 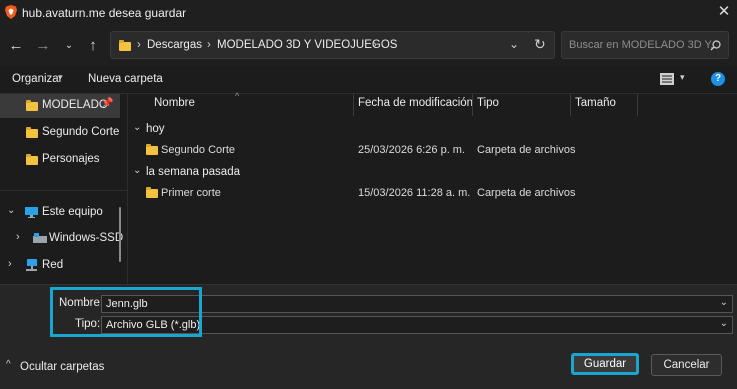 I want to click on hide-folders-button: Ocultar carpetas, so click(x=62, y=367).